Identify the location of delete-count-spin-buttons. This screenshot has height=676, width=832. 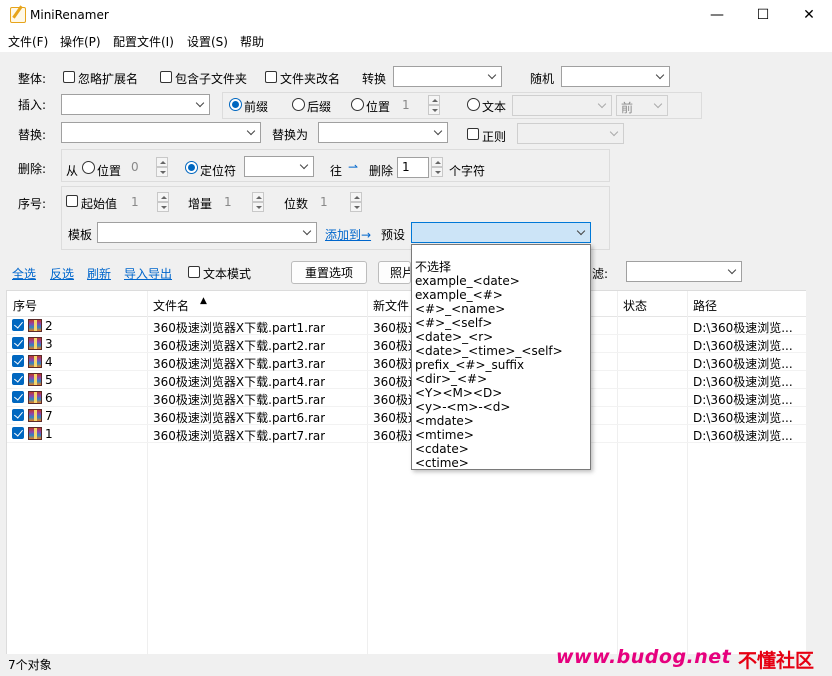
(437, 167).